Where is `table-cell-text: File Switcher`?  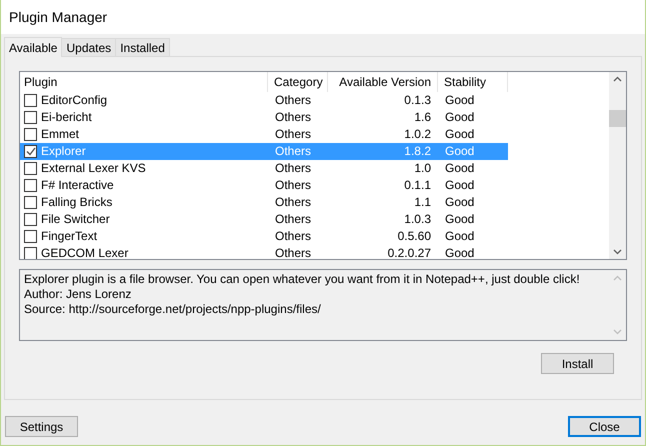
table-cell-text: File Switcher is located at coordinates (75, 219).